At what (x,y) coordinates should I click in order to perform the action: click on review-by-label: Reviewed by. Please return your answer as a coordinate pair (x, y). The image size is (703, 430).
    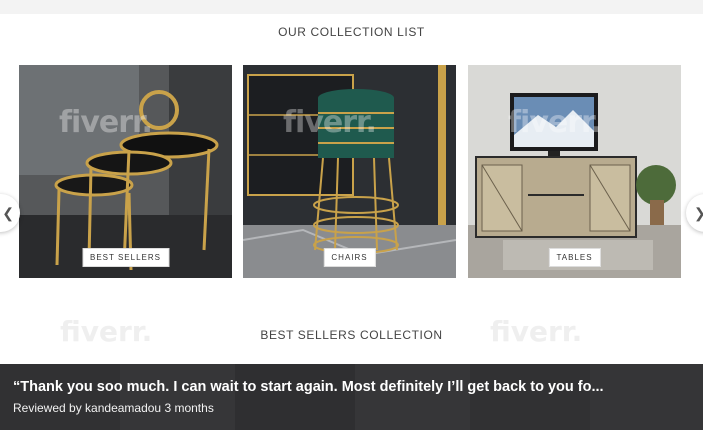
    Looking at the image, I should click on (47, 408).